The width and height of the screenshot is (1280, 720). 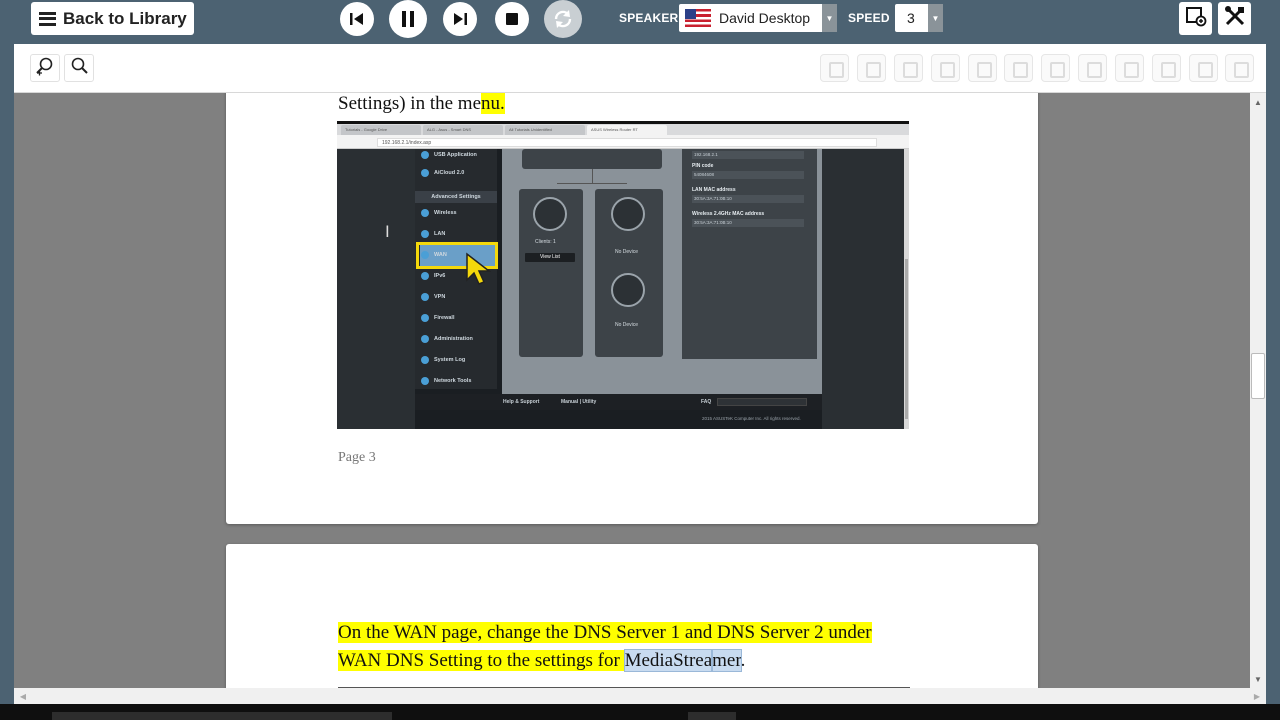 I want to click on screen-capture-button, so click(x=1195, y=18).